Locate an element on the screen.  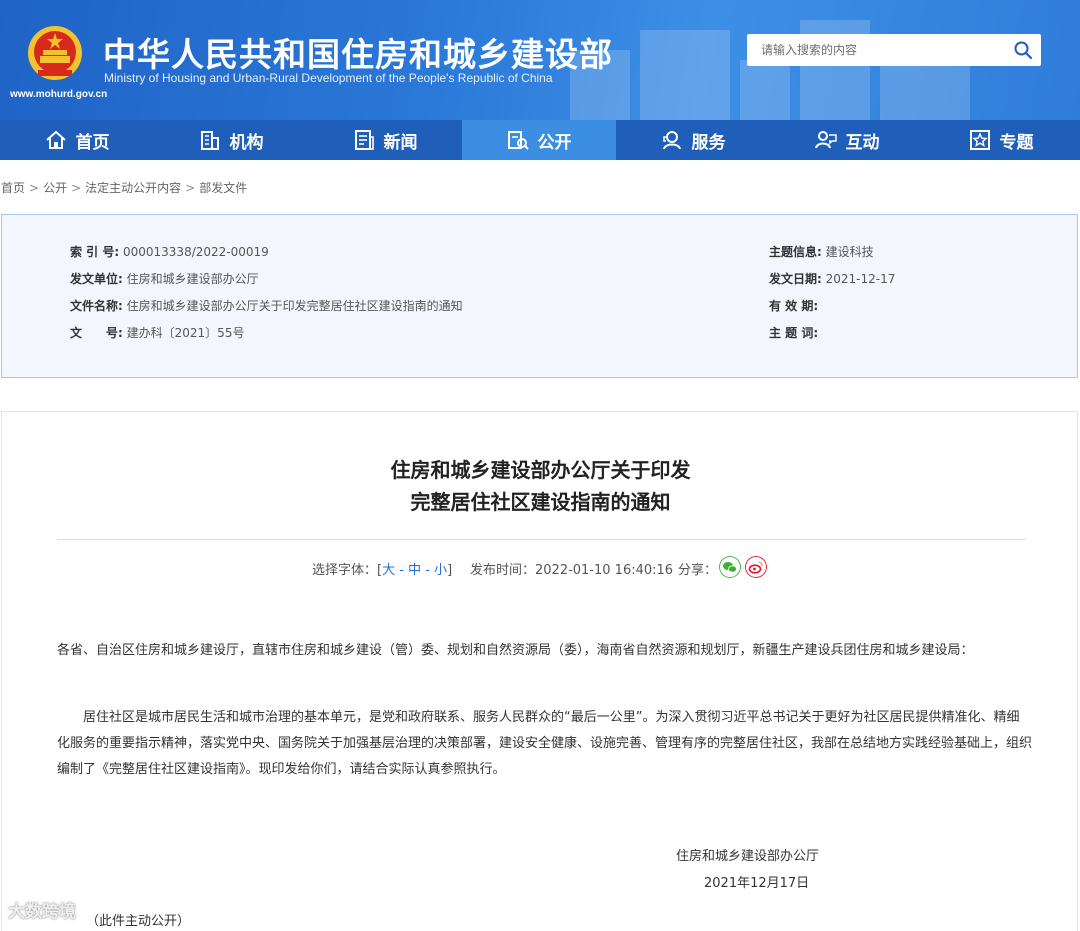
filename-value: 住房和城乡建设部办公厅关于印发完整居住社区建设指南的通知 is located at coordinates (294, 306).